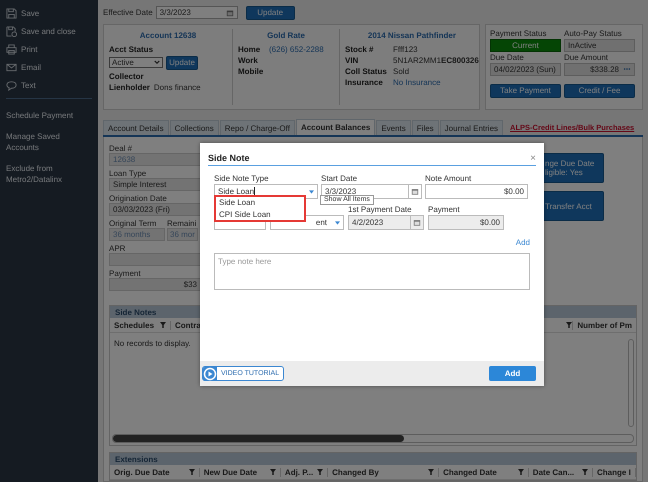 Image resolution: width=648 pixels, height=482 pixels. I want to click on action-label: Save, so click(30, 13).